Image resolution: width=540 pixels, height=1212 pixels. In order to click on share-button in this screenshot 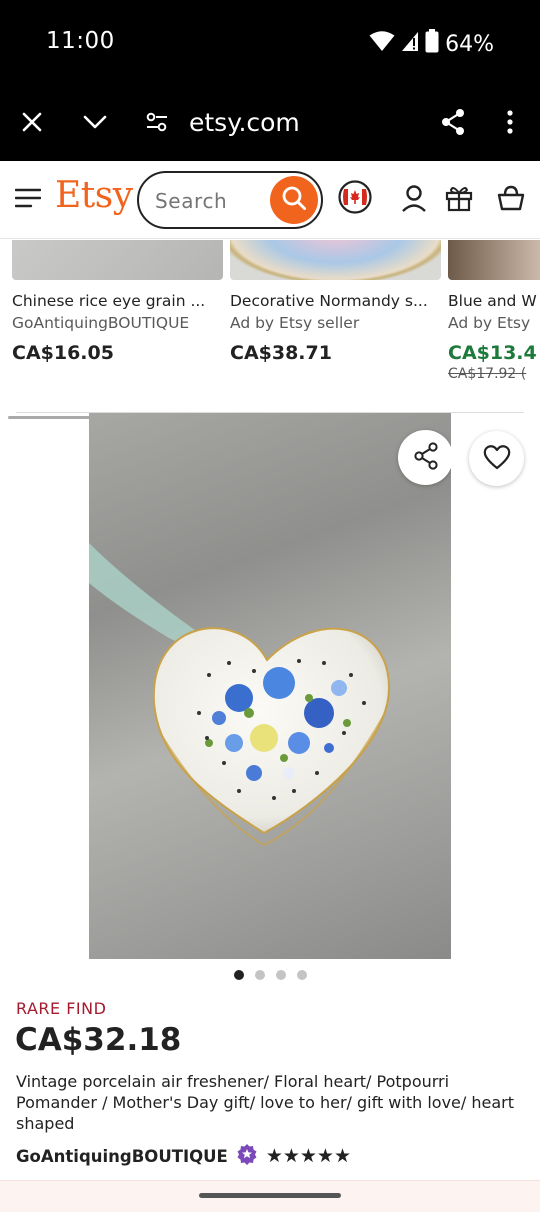, I will do `click(453, 124)`.